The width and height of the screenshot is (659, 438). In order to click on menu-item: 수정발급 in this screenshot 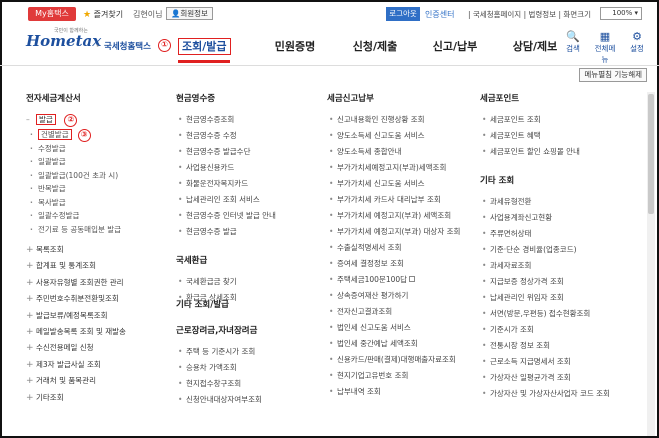, I will do `click(96, 149)`.